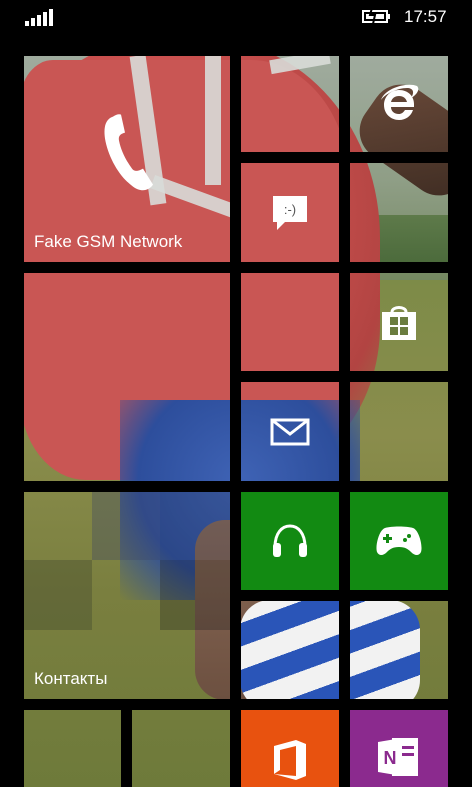  Describe the element at coordinates (71, 678) in the screenshot. I see `people-tile-label: Контакты` at that location.